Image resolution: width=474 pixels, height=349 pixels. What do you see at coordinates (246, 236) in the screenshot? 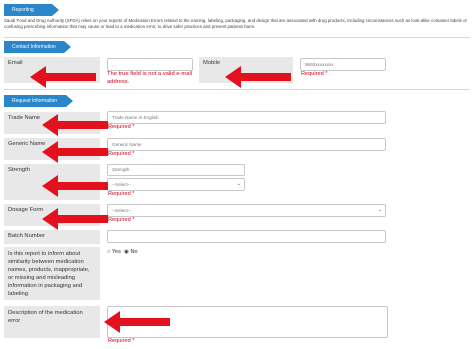
I see `batch-number-field` at bounding box center [246, 236].